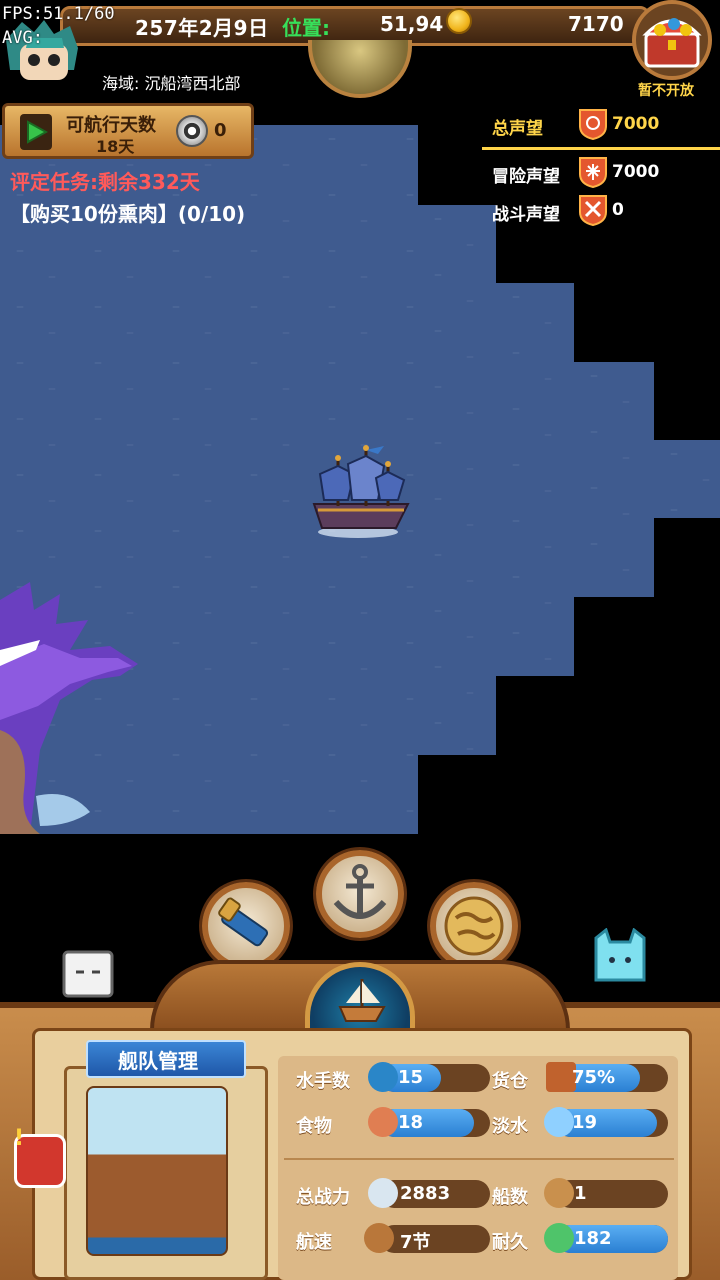 Image resolution: width=720 pixels, height=1280 pixels. What do you see at coordinates (323, 1081) in the screenshot?
I see `sailors-label: 水手数` at bounding box center [323, 1081].